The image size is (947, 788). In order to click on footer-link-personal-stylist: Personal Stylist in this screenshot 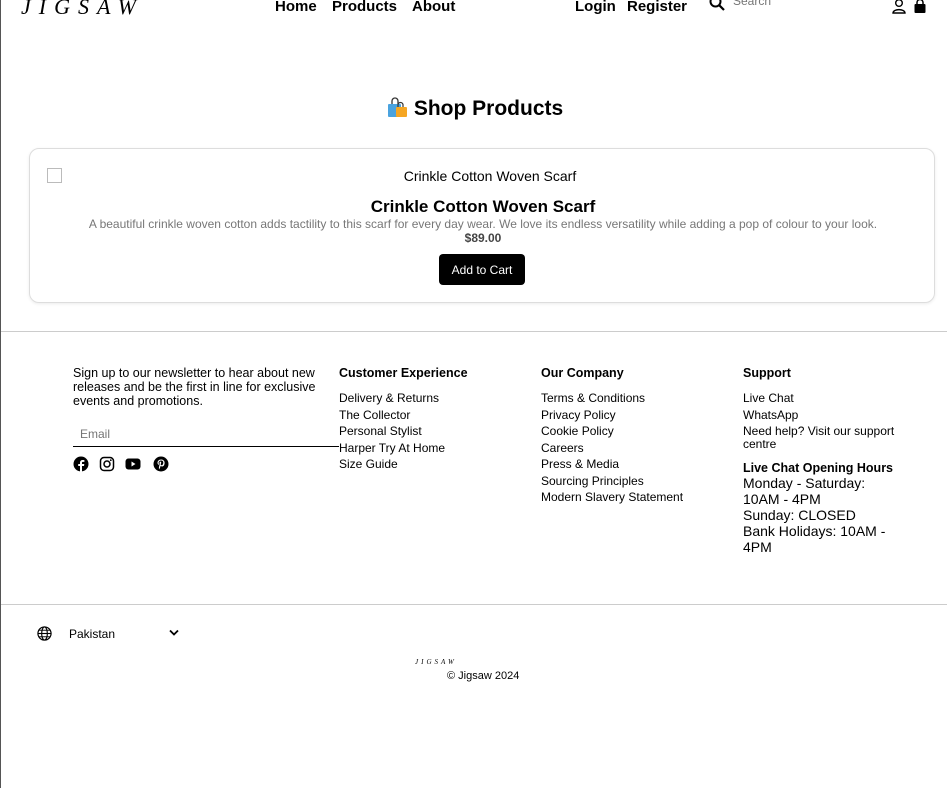, I will do `click(403, 431)`.